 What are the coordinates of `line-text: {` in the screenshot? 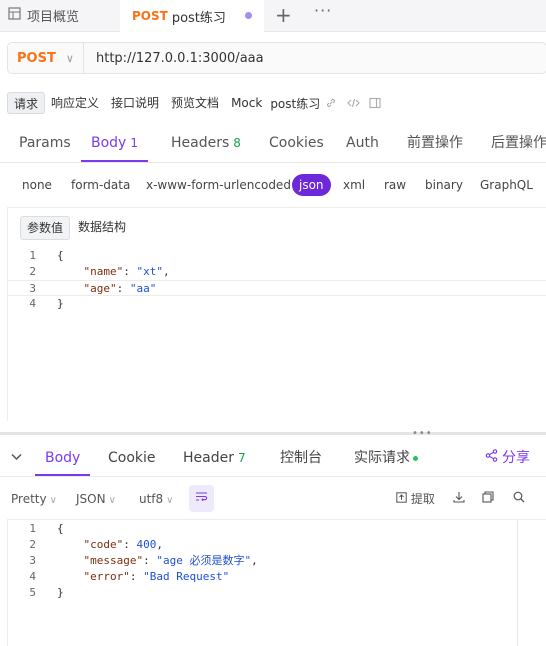 It's located at (60, 528).